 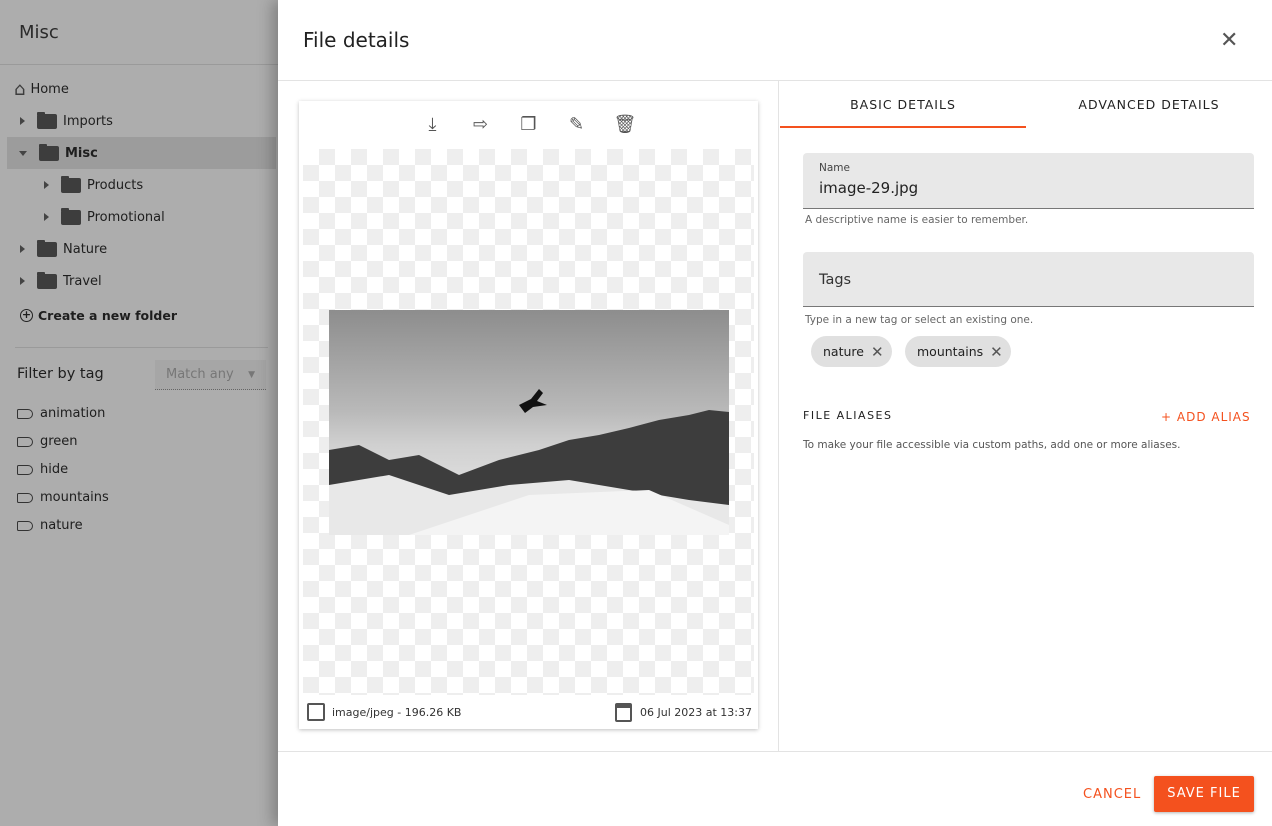 What do you see at coordinates (141, 153) in the screenshot?
I see `tree-item-misc: Misc` at bounding box center [141, 153].